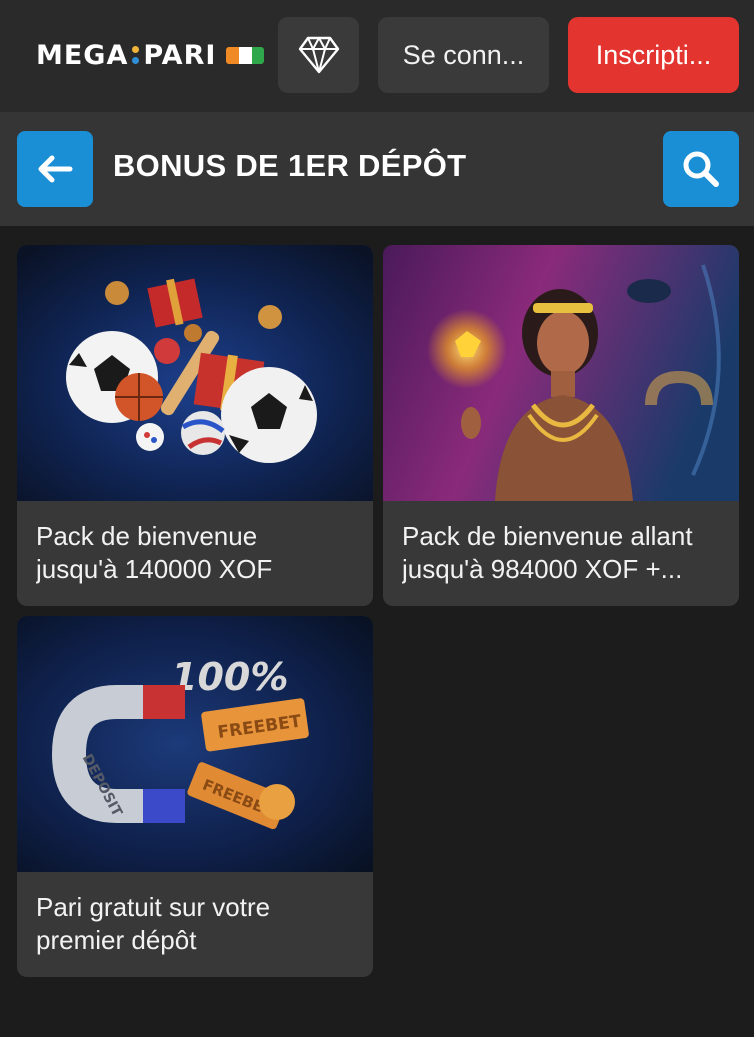  What do you see at coordinates (136, 55) in the screenshot?
I see `logo-colon` at bounding box center [136, 55].